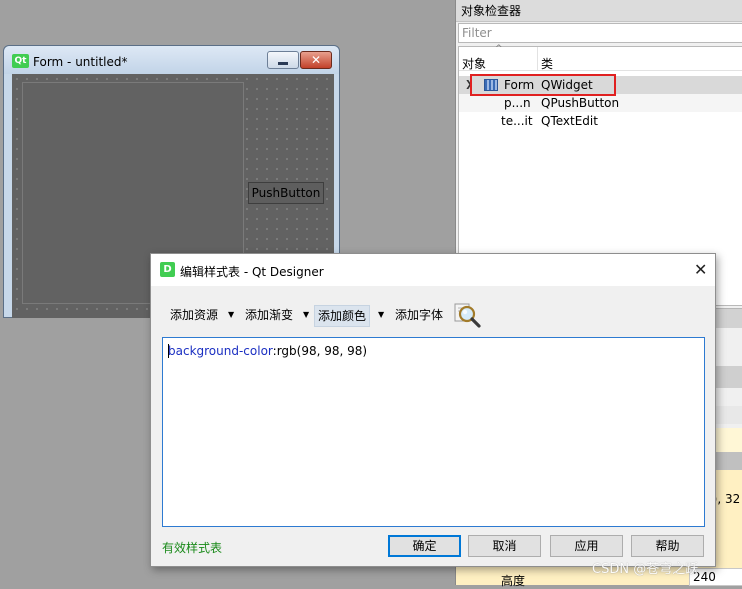  What do you see at coordinates (600, 85) in the screenshot?
I see `tree-row-form: ❯ Form QWidget` at bounding box center [600, 85].